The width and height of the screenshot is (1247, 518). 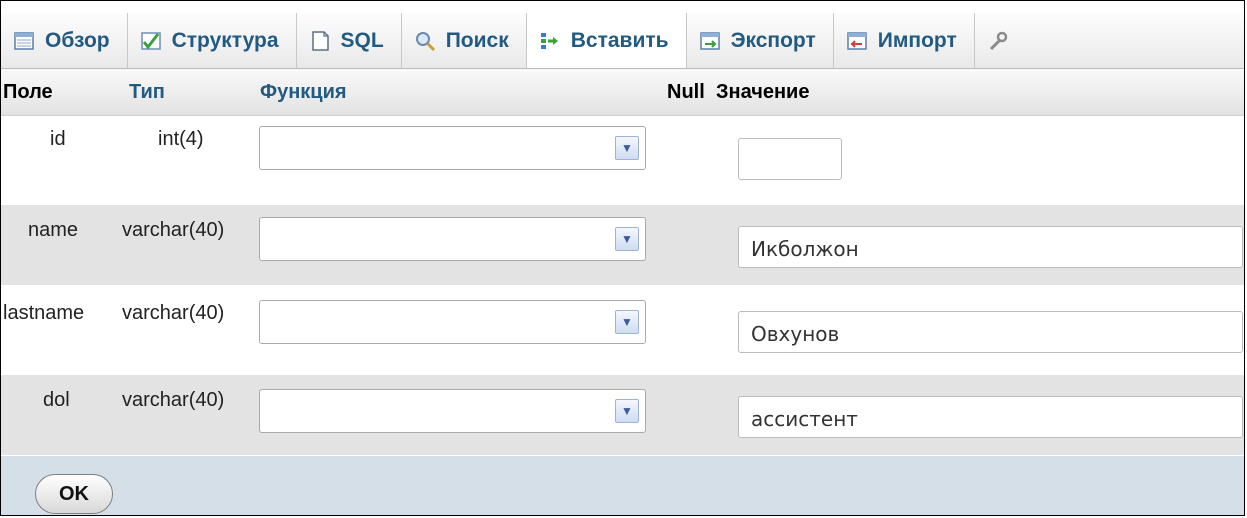 What do you see at coordinates (44, 313) in the screenshot?
I see `field-name: lastname` at bounding box center [44, 313].